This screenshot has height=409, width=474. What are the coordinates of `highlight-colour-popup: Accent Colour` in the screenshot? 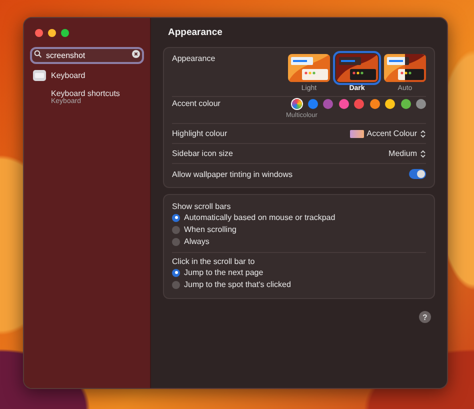 It's located at (388, 133).